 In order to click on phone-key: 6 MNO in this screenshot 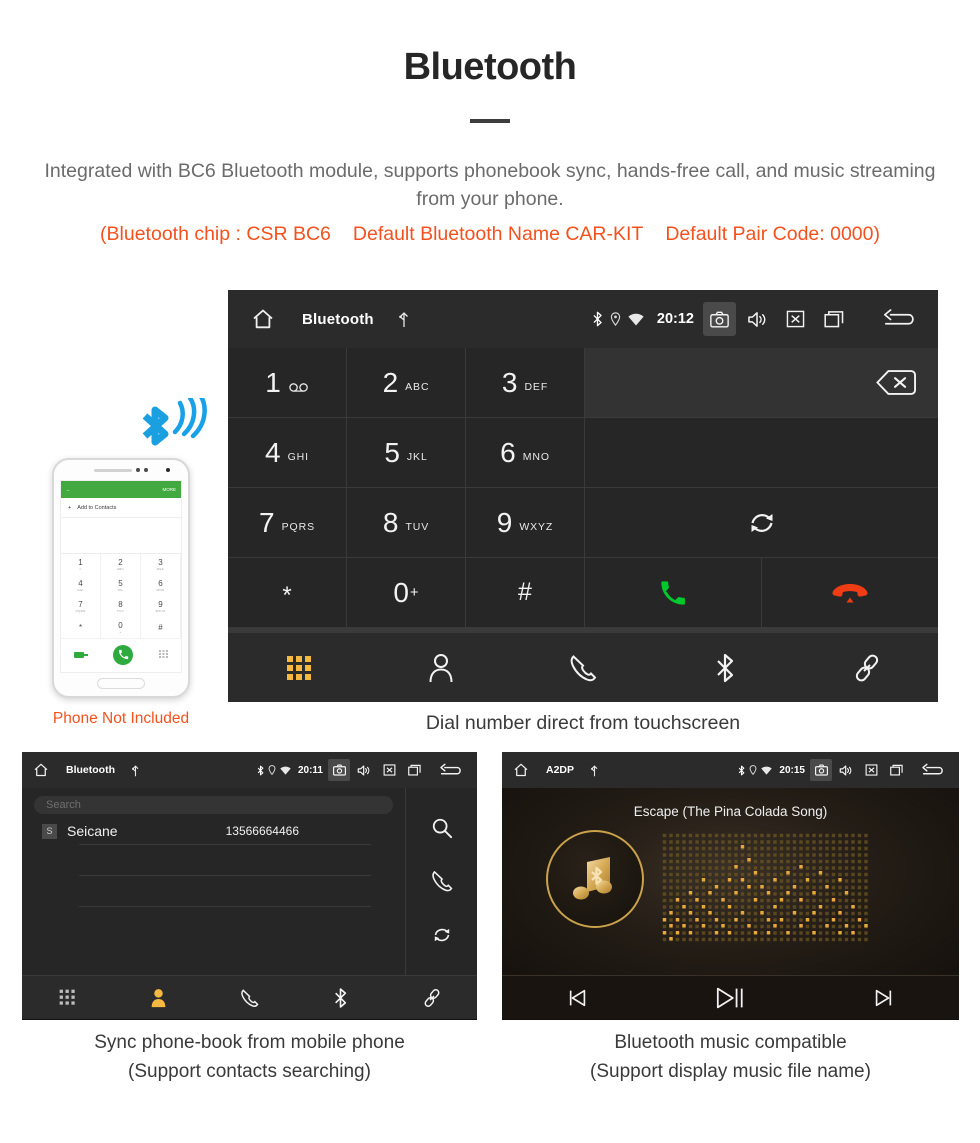, I will do `click(161, 585)`.